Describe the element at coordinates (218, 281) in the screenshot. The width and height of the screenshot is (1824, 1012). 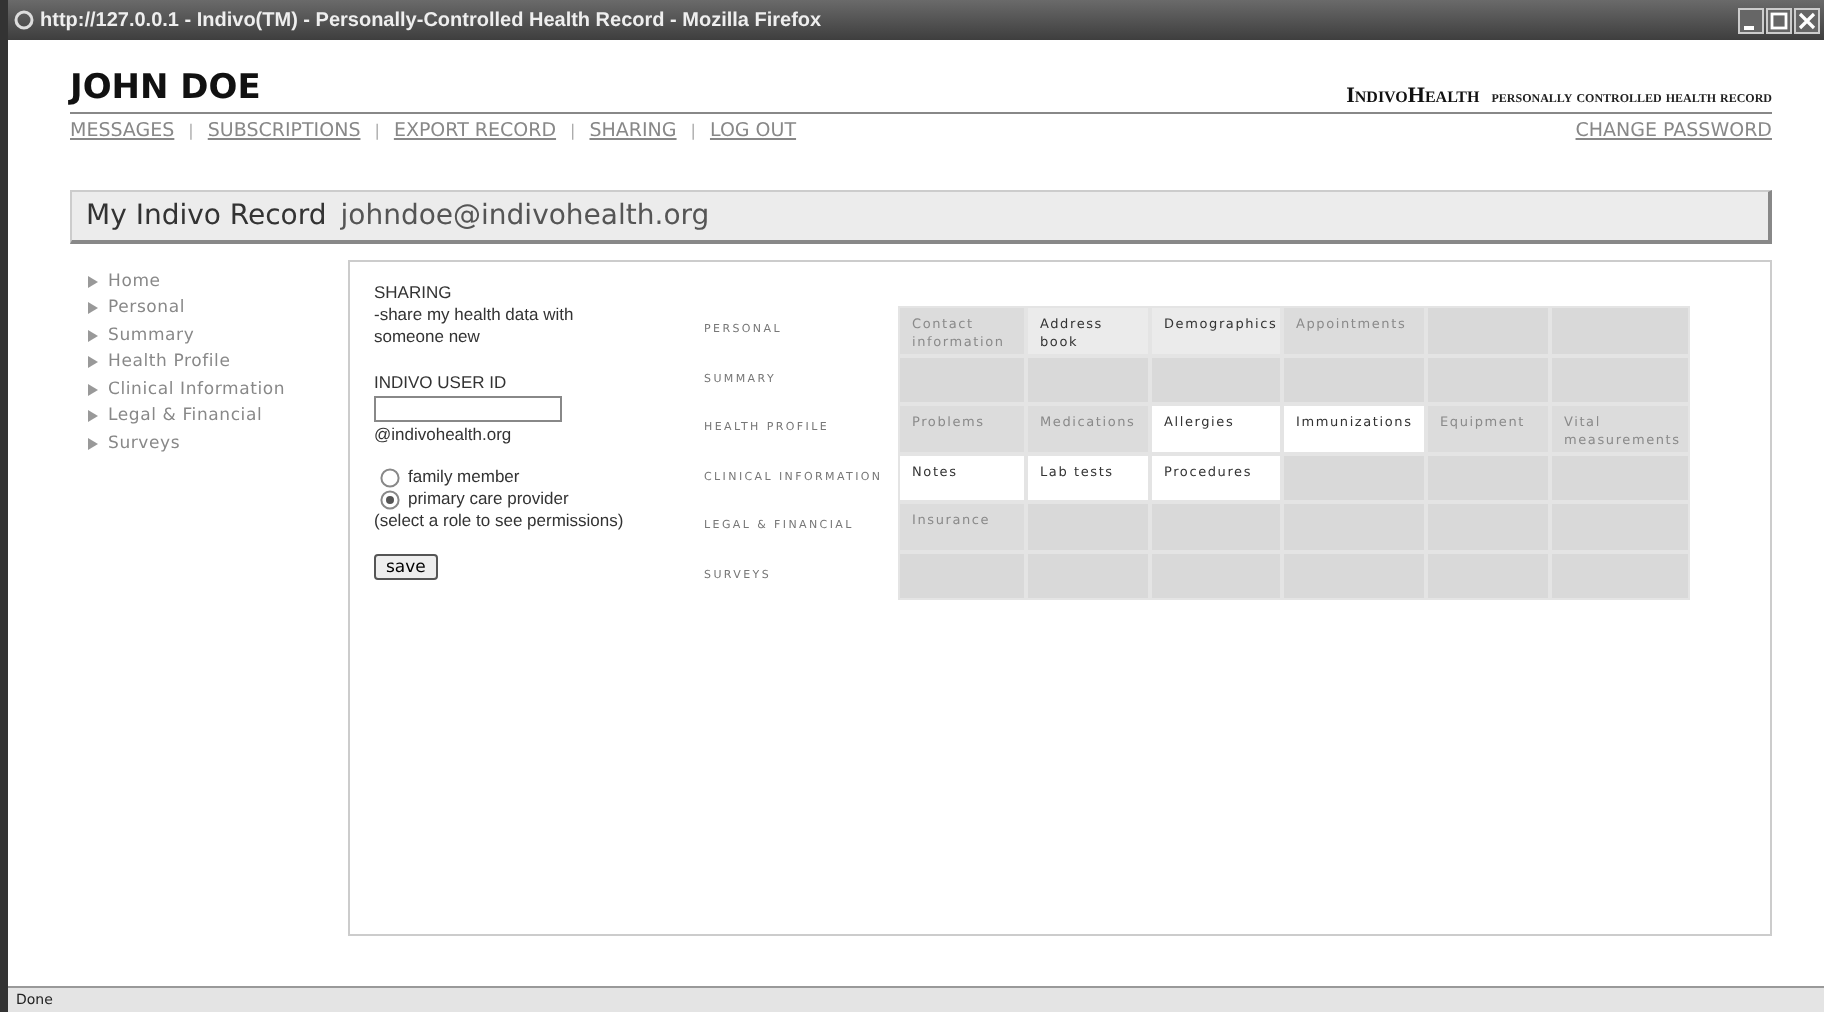
I see `sidebar-item: Home` at that location.